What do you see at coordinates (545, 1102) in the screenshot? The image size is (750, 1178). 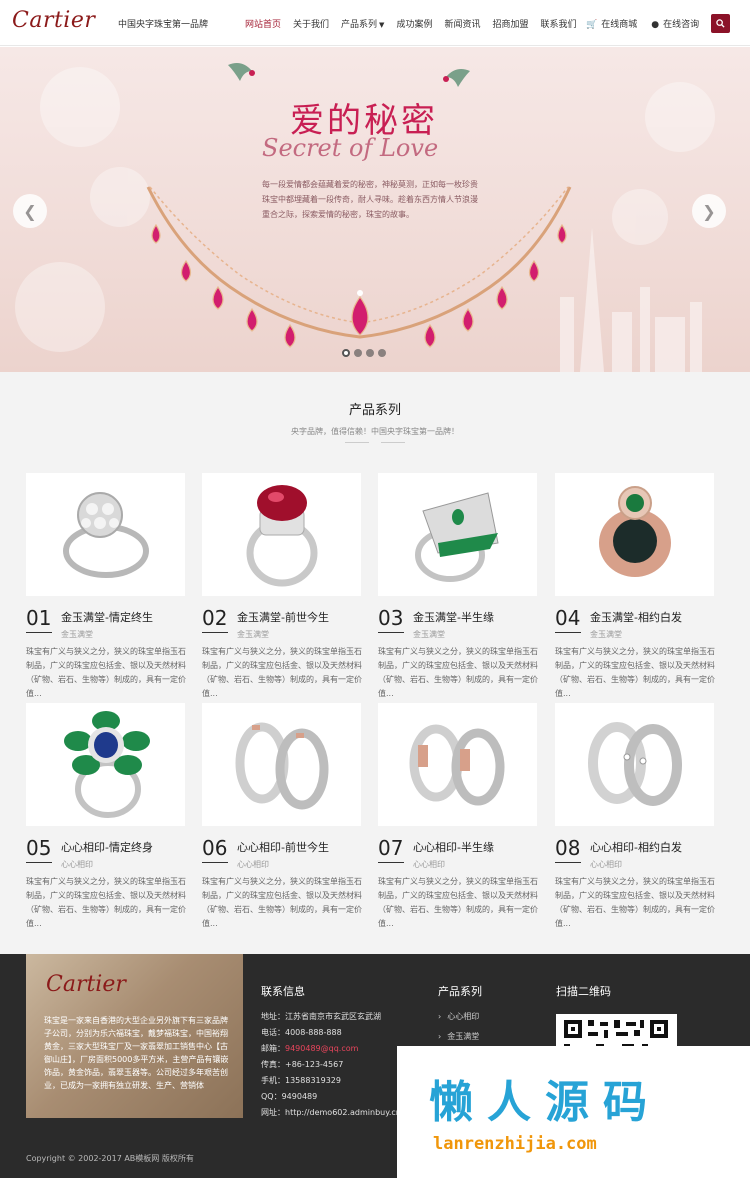 I see `watermark-title: 懒人源码` at bounding box center [545, 1102].